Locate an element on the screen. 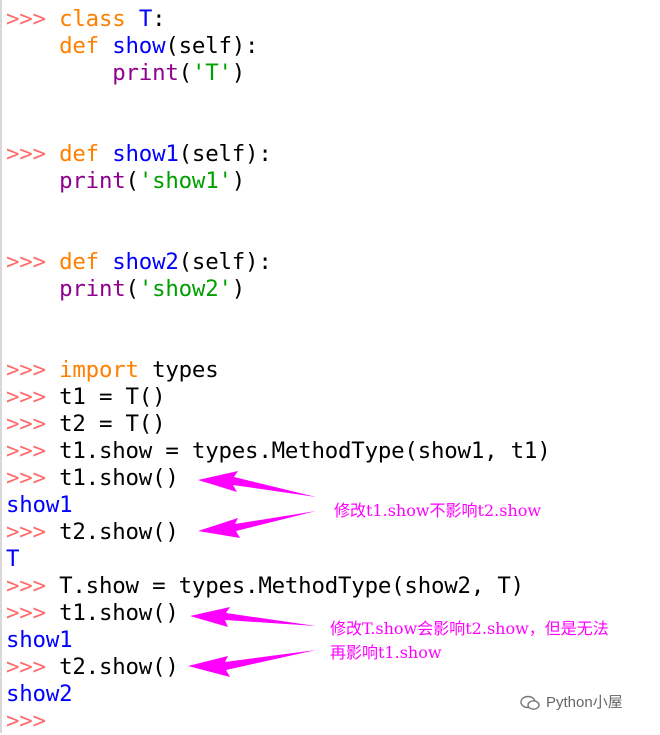 This screenshot has height=735, width=660. wechat-bubble-icon is located at coordinates (530, 703).